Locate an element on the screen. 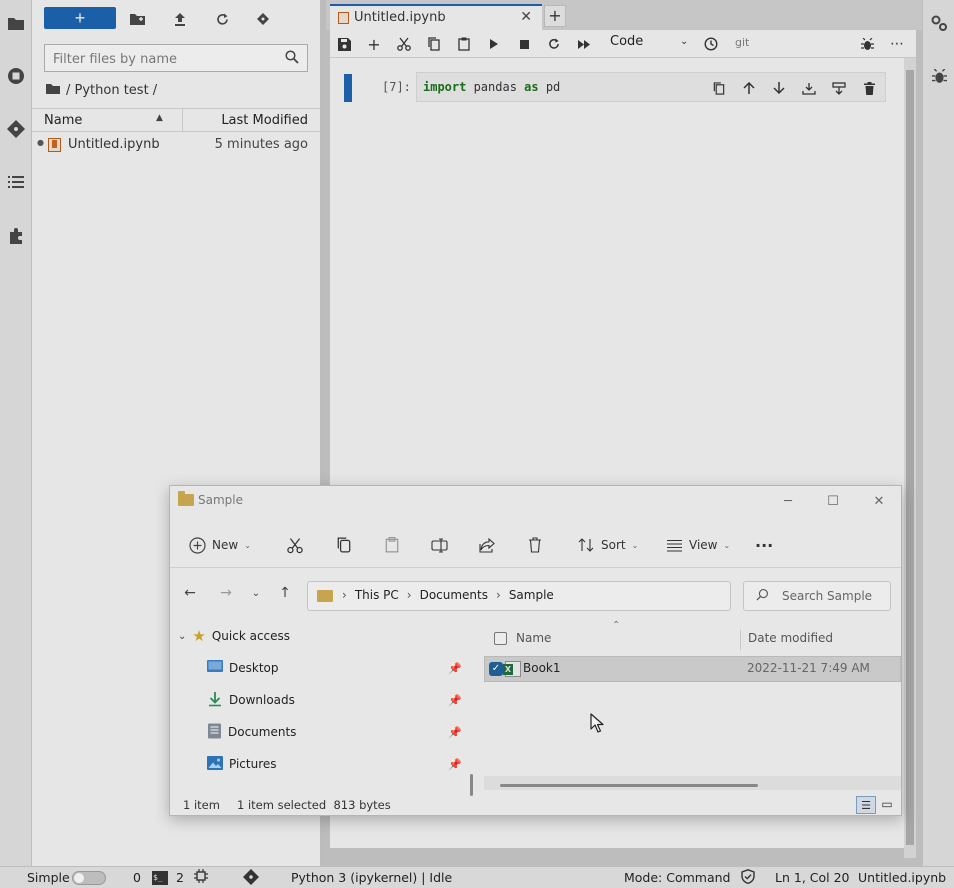 The height and width of the screenshot is (888, 954). sort-button: Sort ⌄ is located at coordinates (607, 545).